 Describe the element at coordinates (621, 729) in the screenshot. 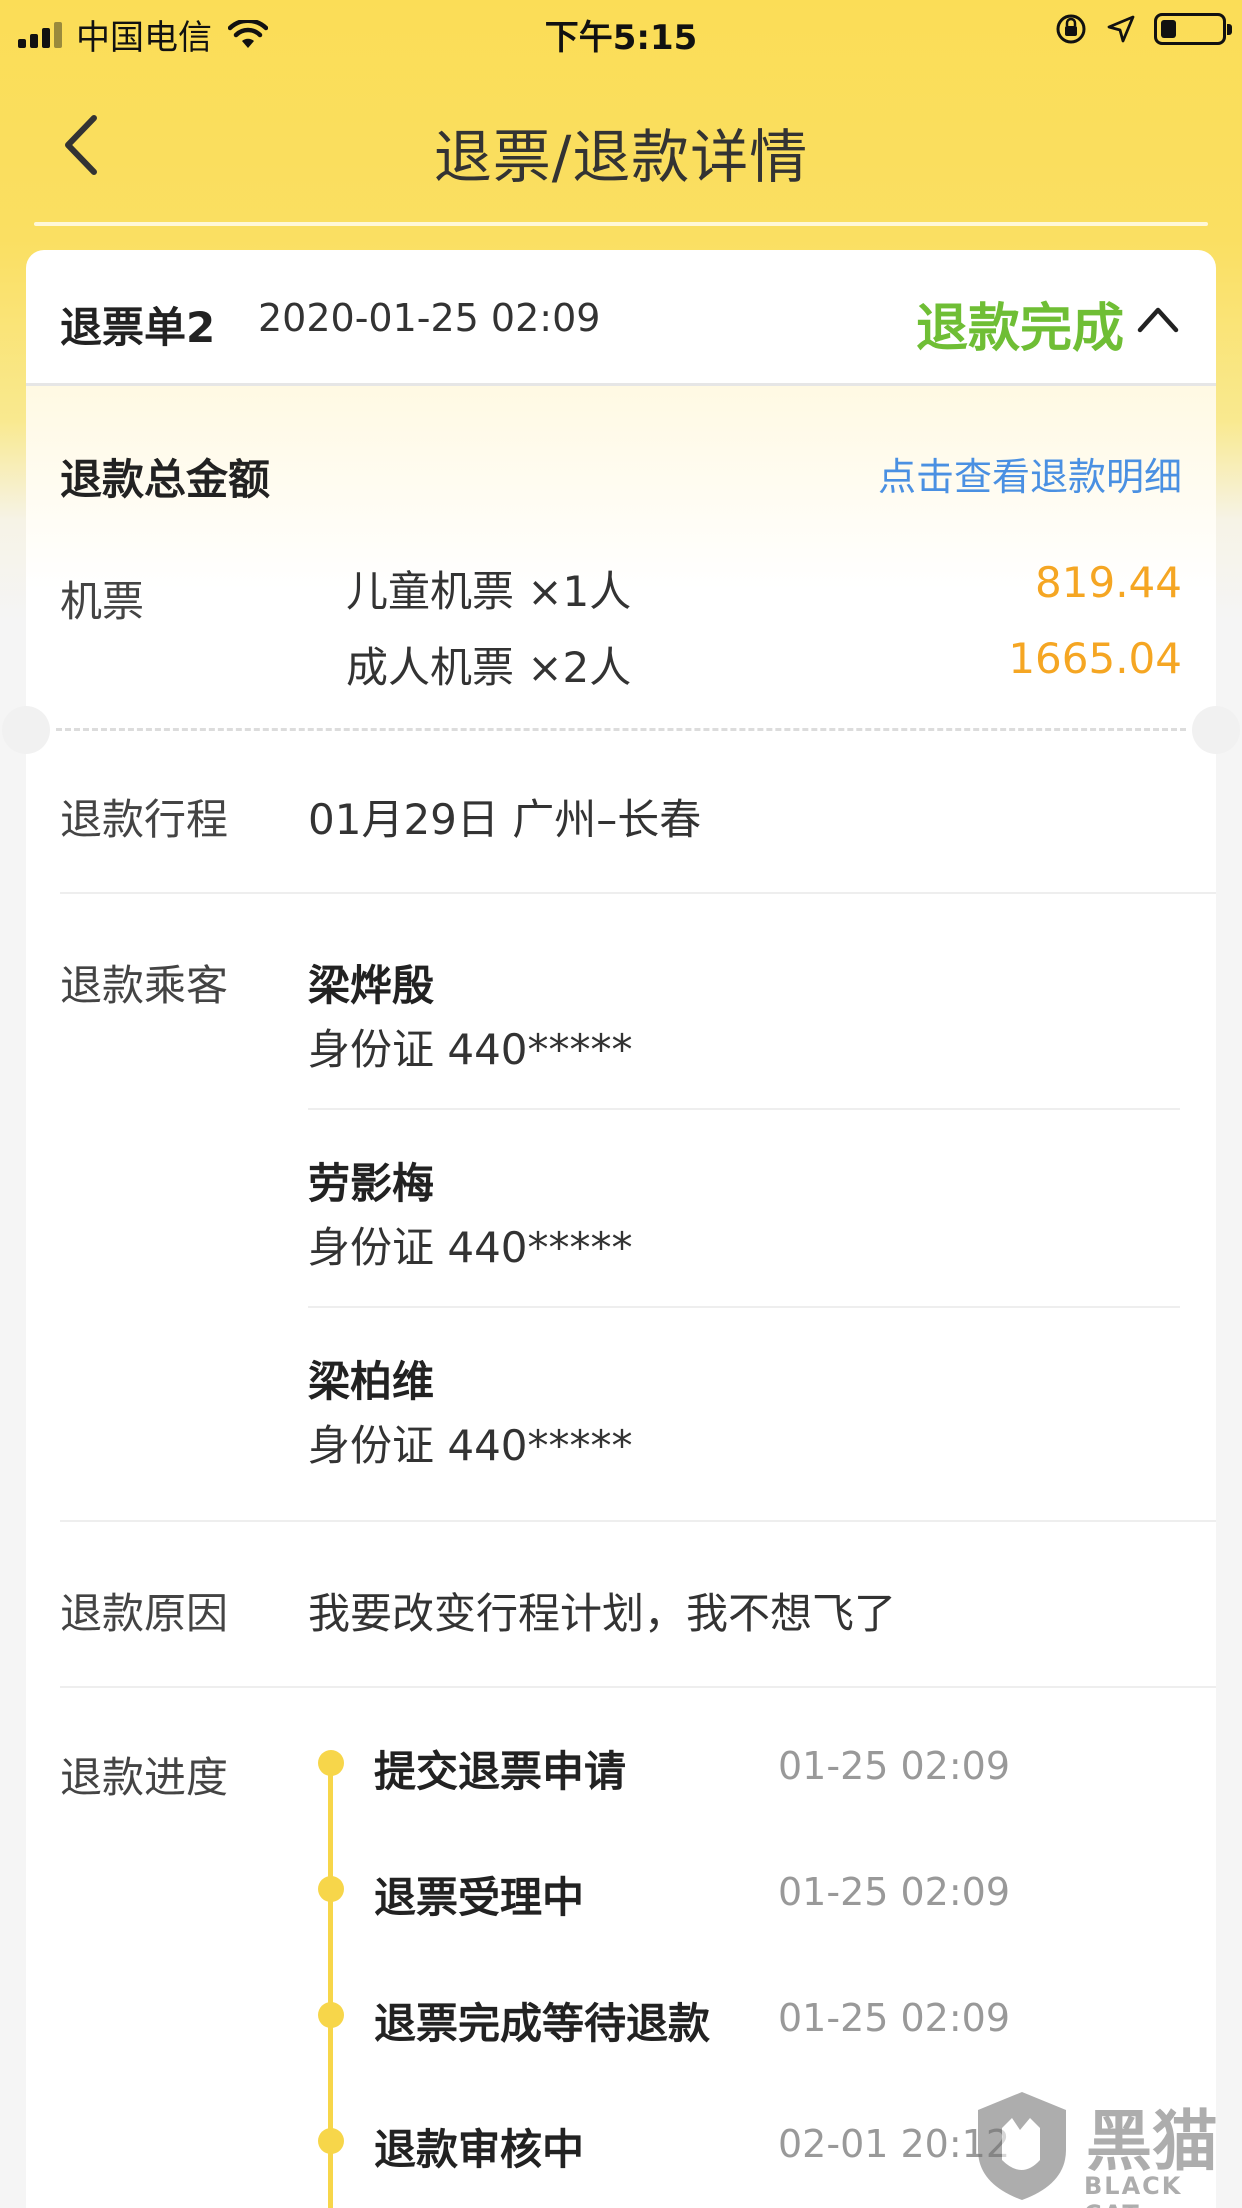

I see `dashed-divider` at that location.